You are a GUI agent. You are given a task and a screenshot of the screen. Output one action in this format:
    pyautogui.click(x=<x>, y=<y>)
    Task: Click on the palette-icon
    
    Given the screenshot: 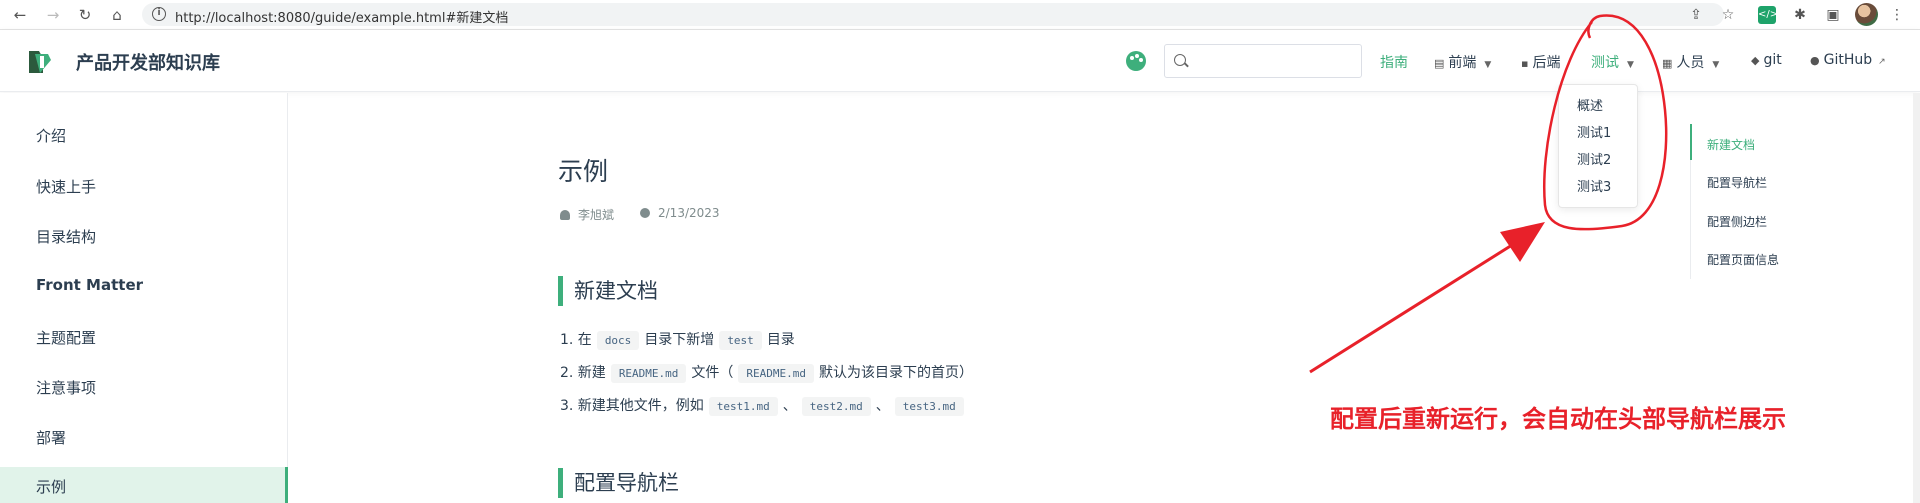 What is the action you would take?
    pyautogui.click(x=1136, y=61)
    